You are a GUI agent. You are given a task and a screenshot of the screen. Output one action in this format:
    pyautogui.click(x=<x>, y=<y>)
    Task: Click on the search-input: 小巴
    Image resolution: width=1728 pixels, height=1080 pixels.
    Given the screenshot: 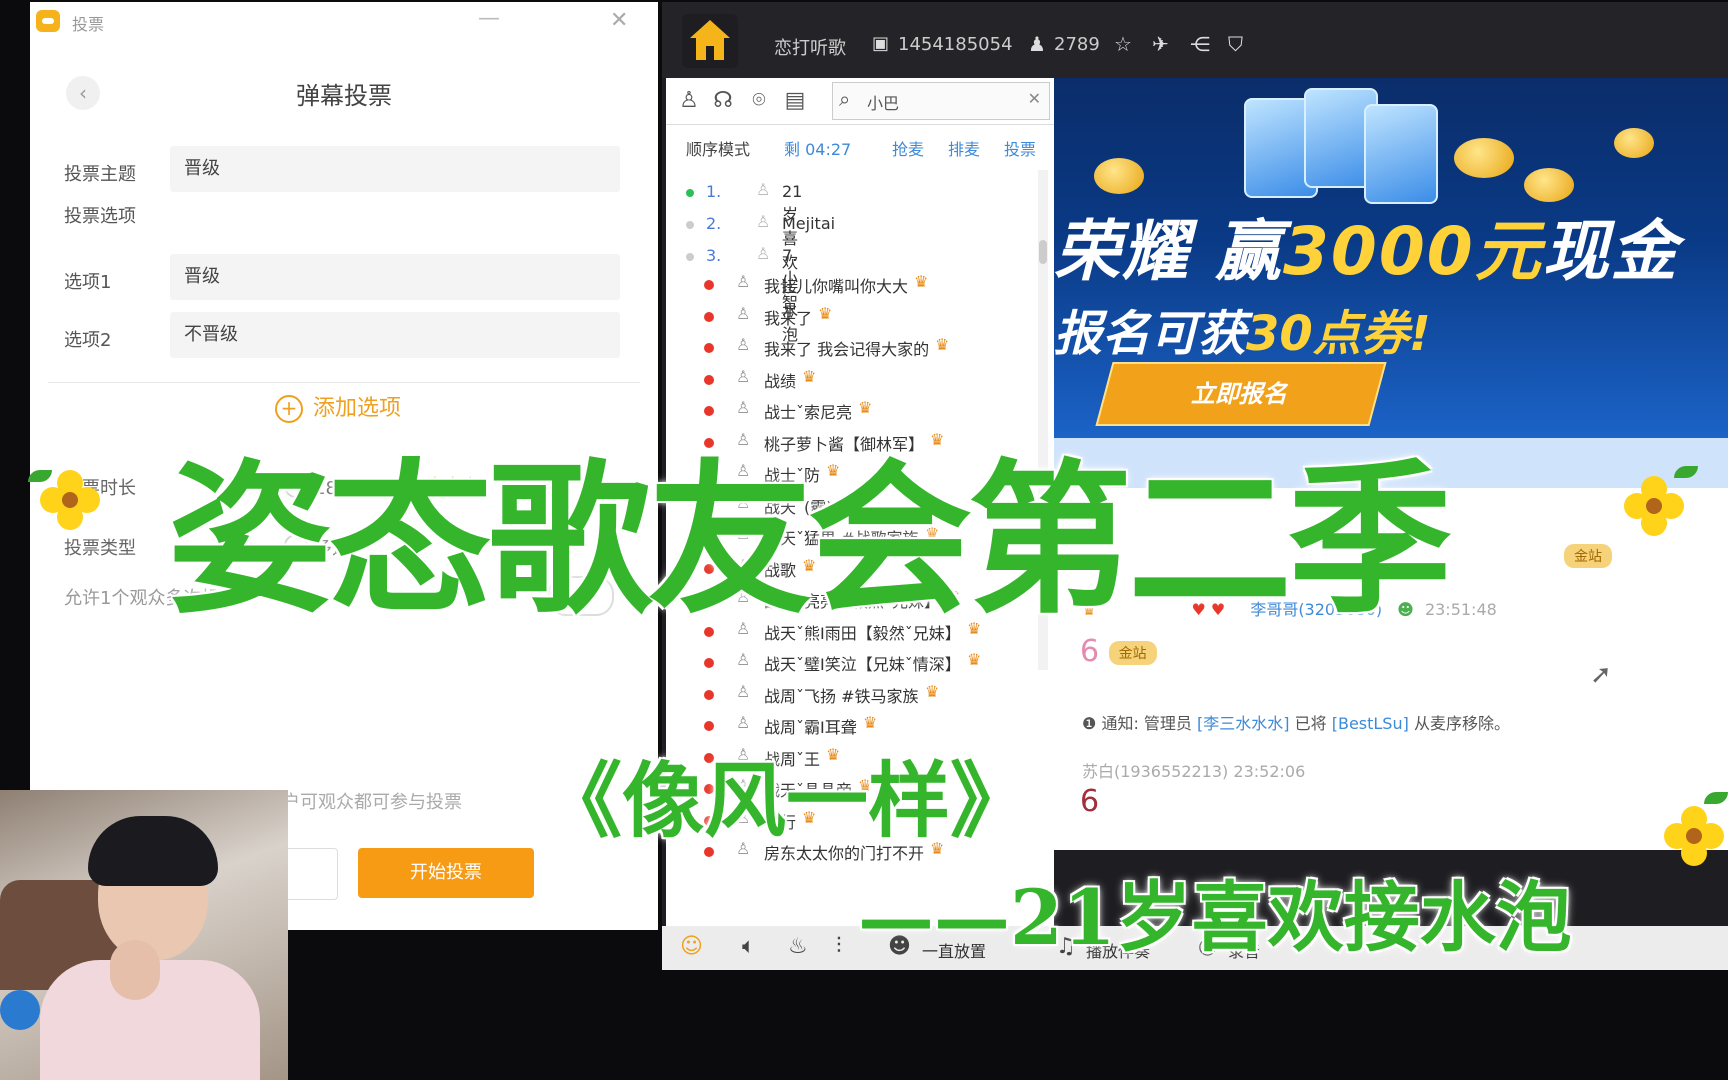 What is the action you would take?
    pyautogui.click(x=883, y=102)
    